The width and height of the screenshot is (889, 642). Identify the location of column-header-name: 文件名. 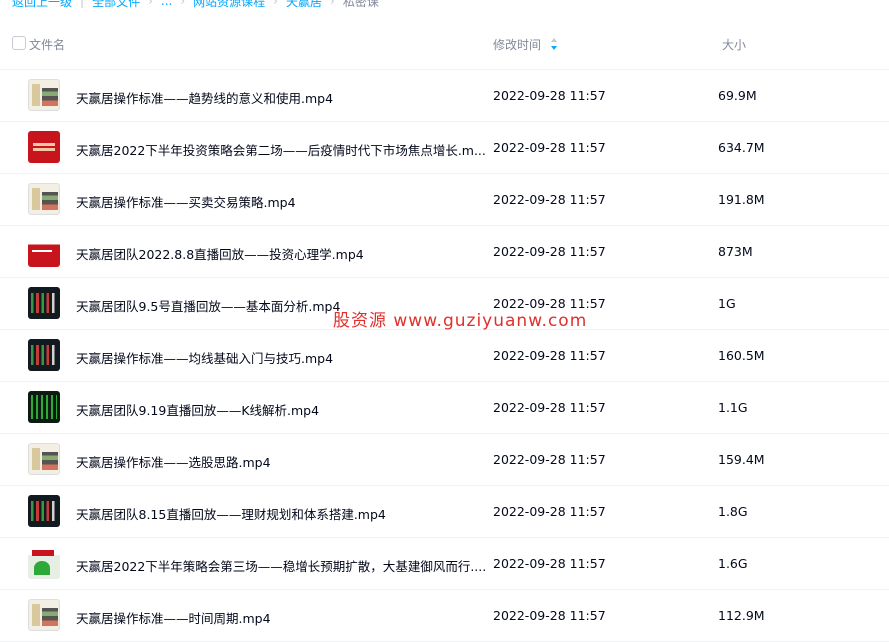
(47, 44).